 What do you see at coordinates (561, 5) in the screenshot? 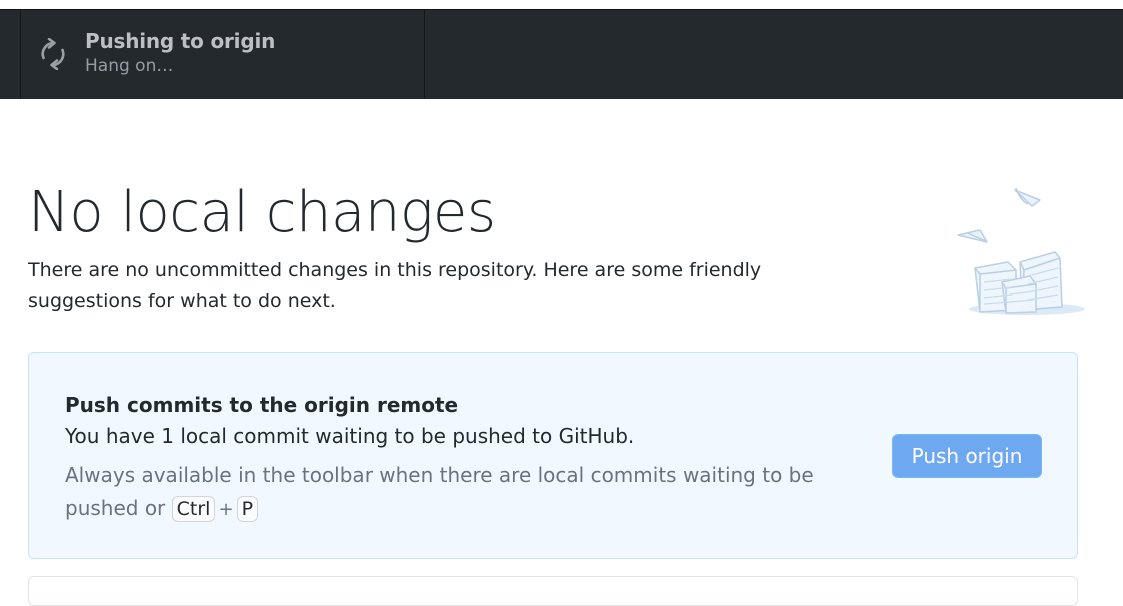
I see `window-top-strip` at bounding box center [561, 5].